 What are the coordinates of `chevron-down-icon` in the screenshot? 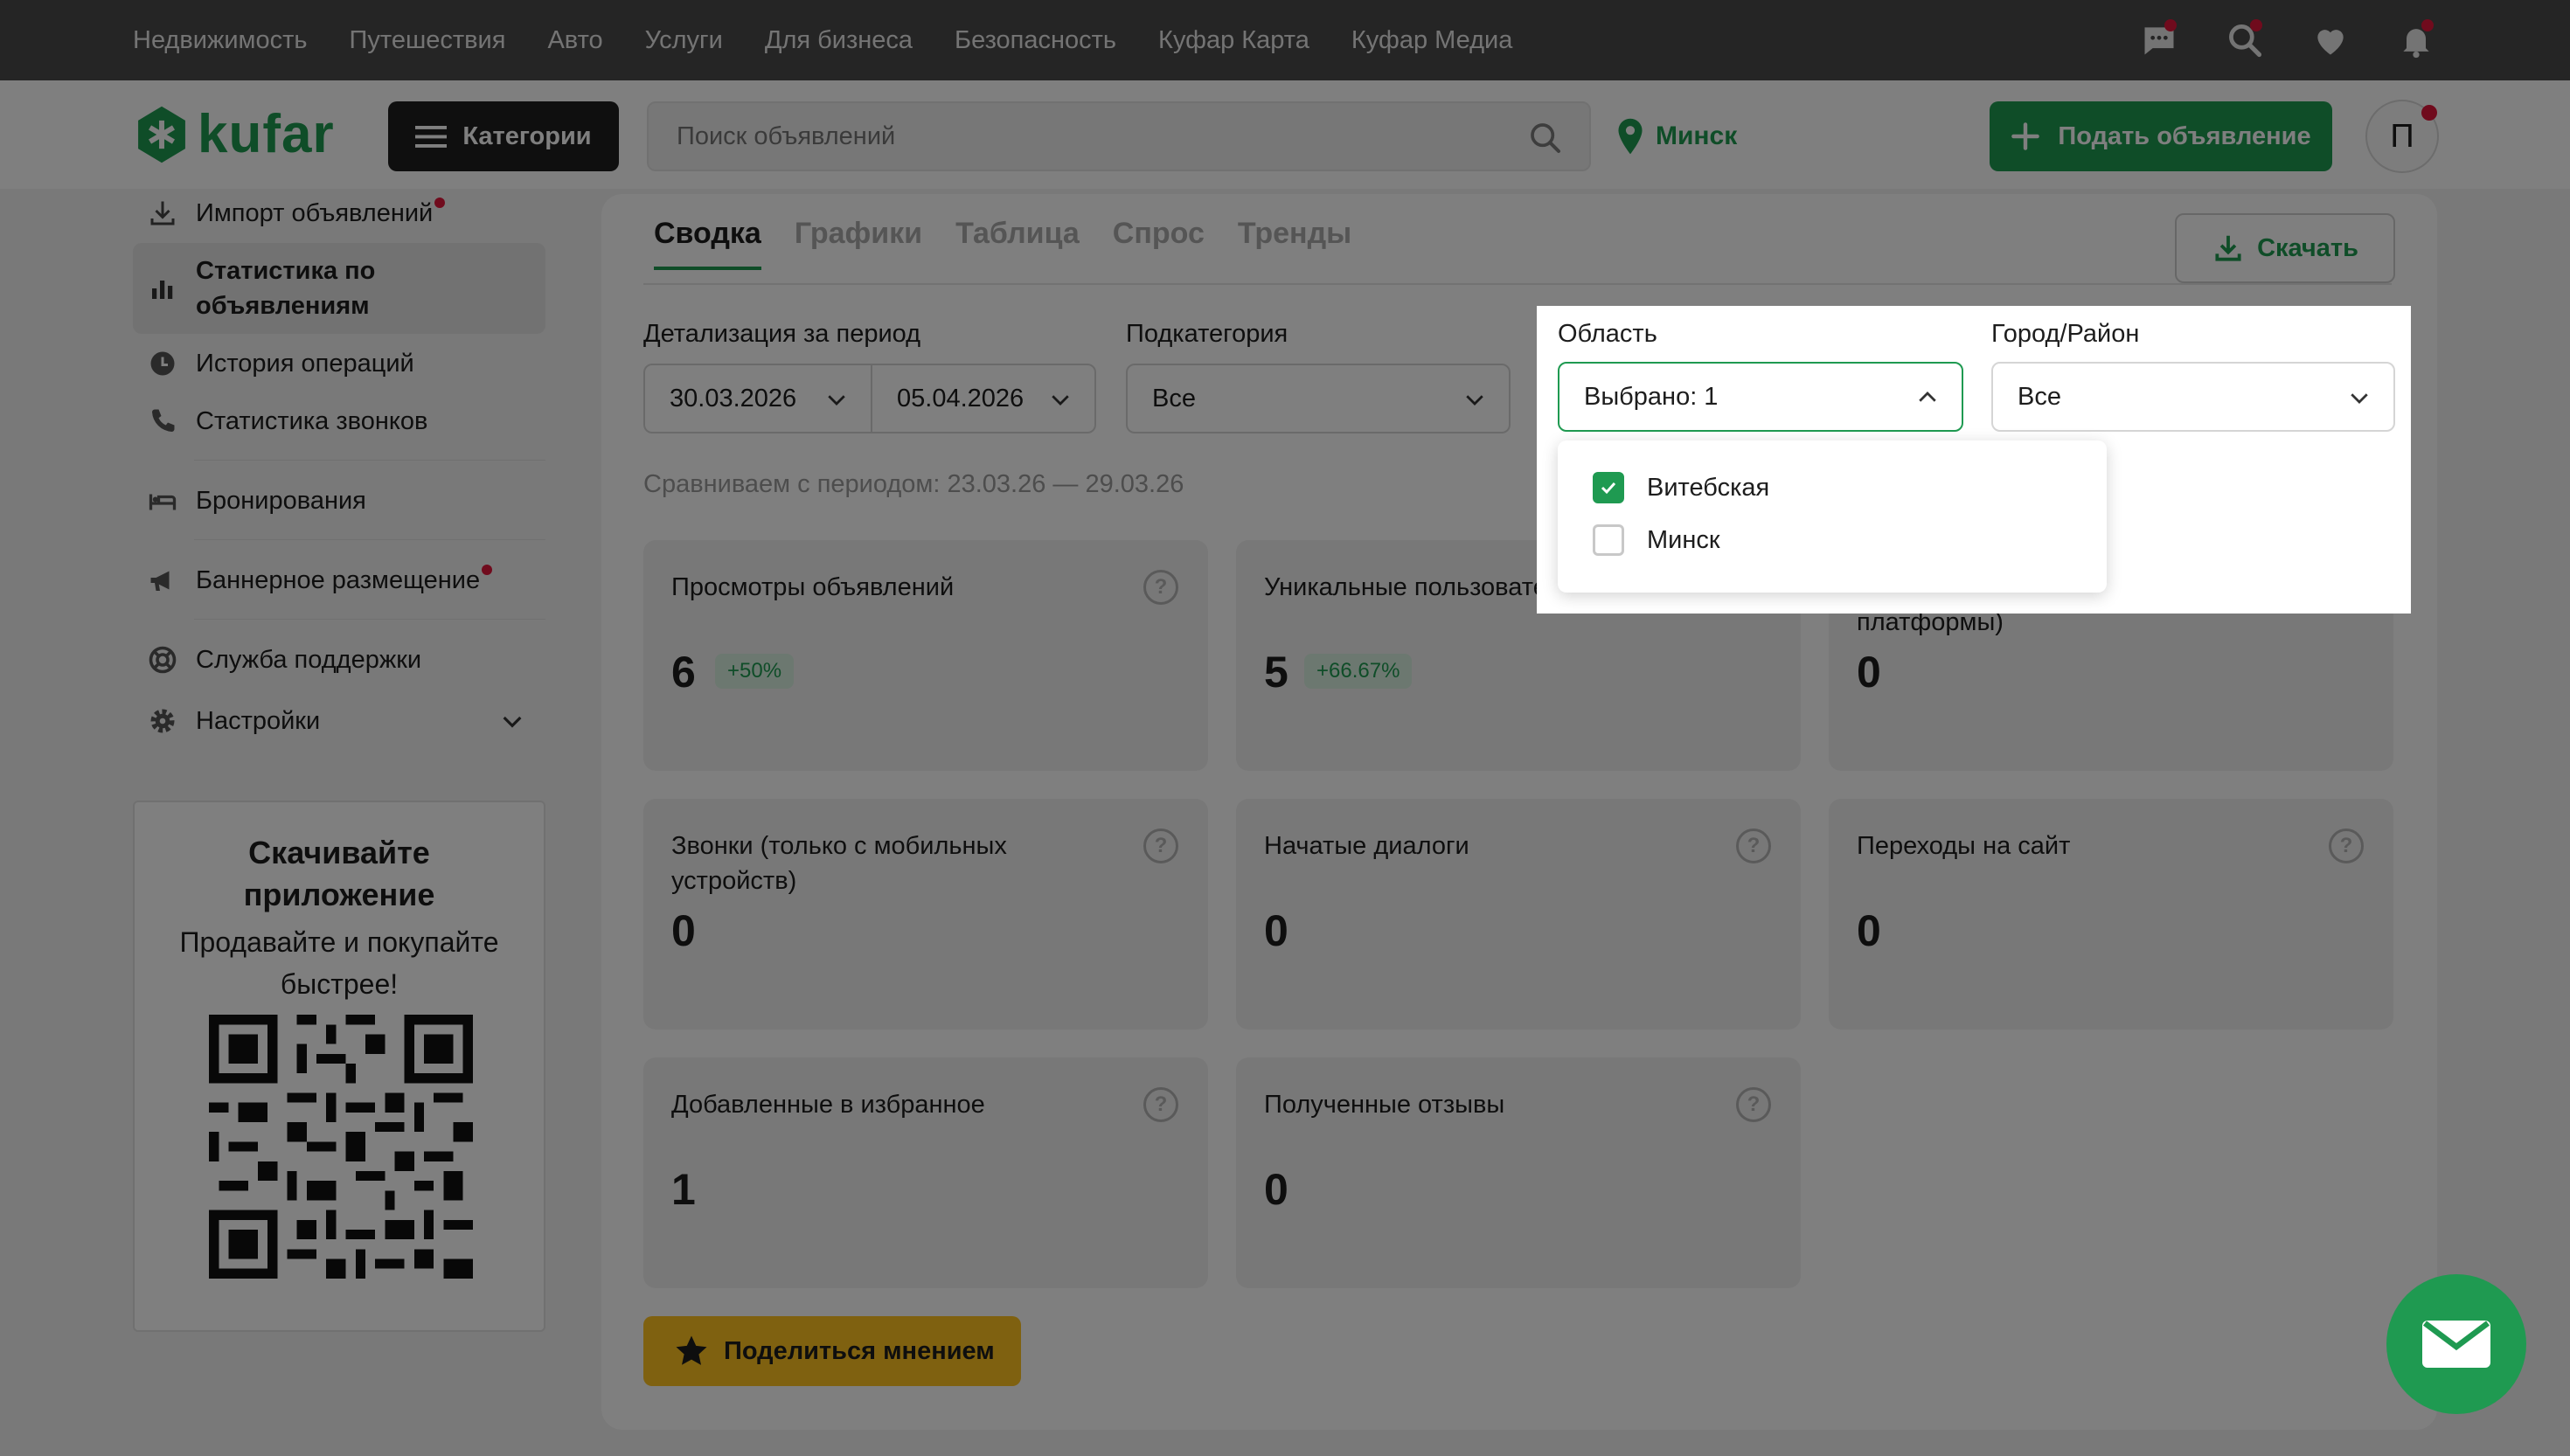 It's located at (2359, 398).